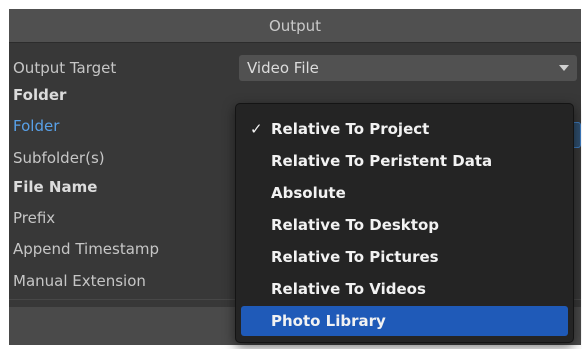 The height and width of the screenshot is (349, 582). Describe the element at coordinates (40, 95) in the screenshot. I see `folder-section-title: Folder` at that location.